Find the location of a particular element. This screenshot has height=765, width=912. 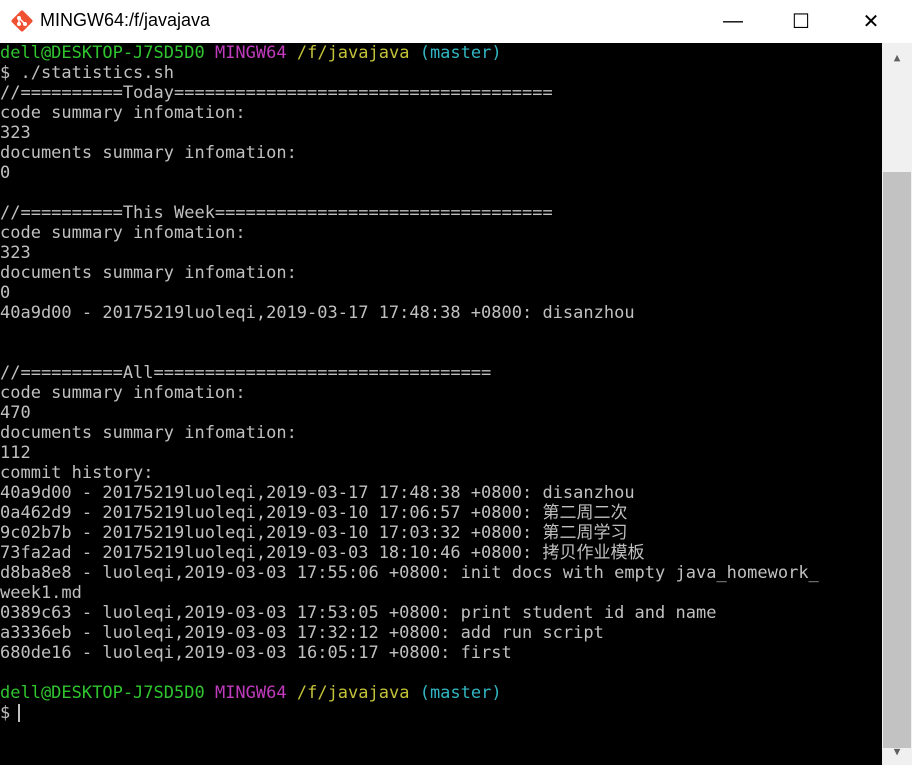

prompt-symbol: $ is located at coordinates (5, 713).